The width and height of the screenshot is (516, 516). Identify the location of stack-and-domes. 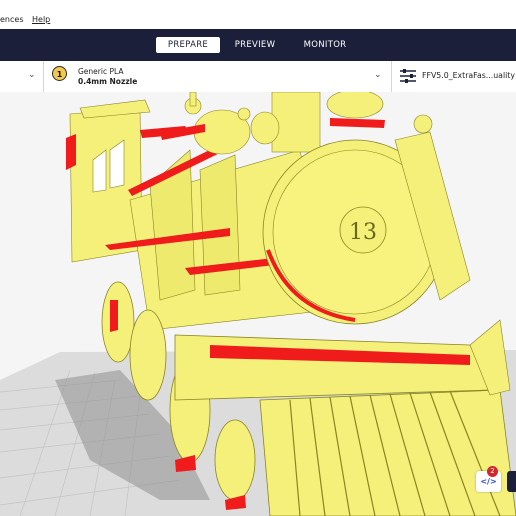
(296, 123).